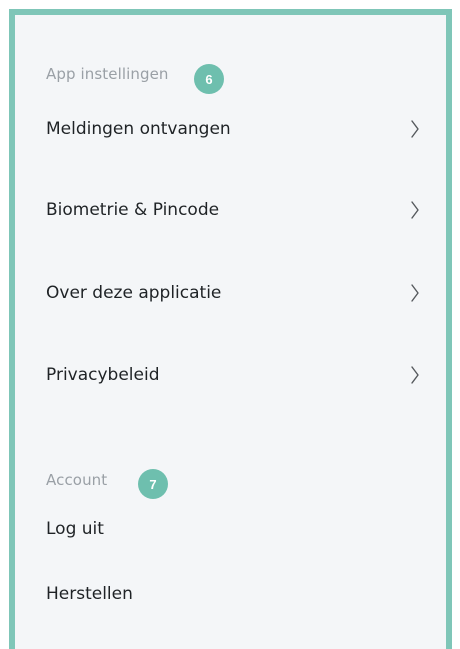  What do you see at coordinates (234, 375) in the screenshot?
I see `settings-item-privacy-policy: Privacybeleid` at bounding box center [234, 375].